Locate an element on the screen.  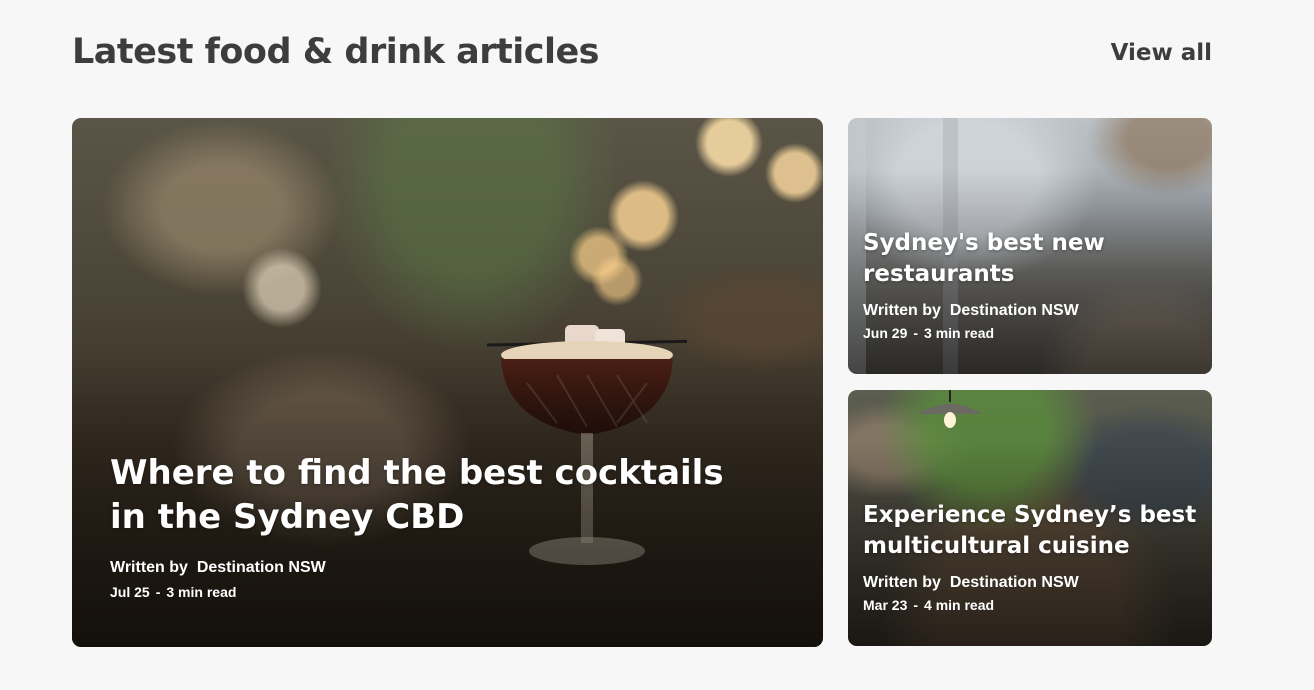
article-meta: Jul 25-3 min read is located at coordinates (430, 592).